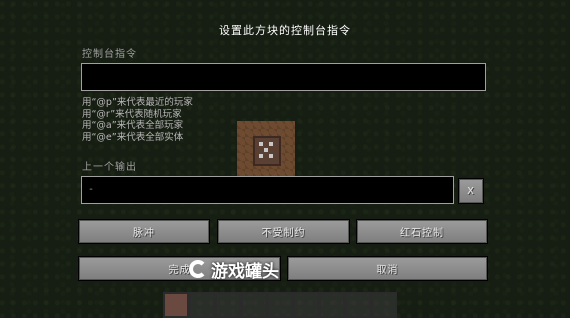 This screenshot has width=570, height=318. I want to click on previous-output-label: 上一个输出, so click(109, 167).